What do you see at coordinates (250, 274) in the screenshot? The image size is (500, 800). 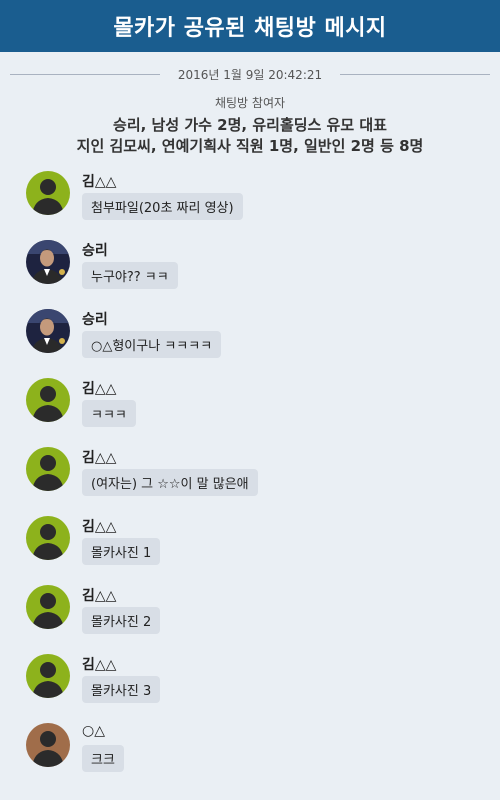 I see `message-item: 승리 누구야?? ㅋㅋ` at bounding box center [250, 274].